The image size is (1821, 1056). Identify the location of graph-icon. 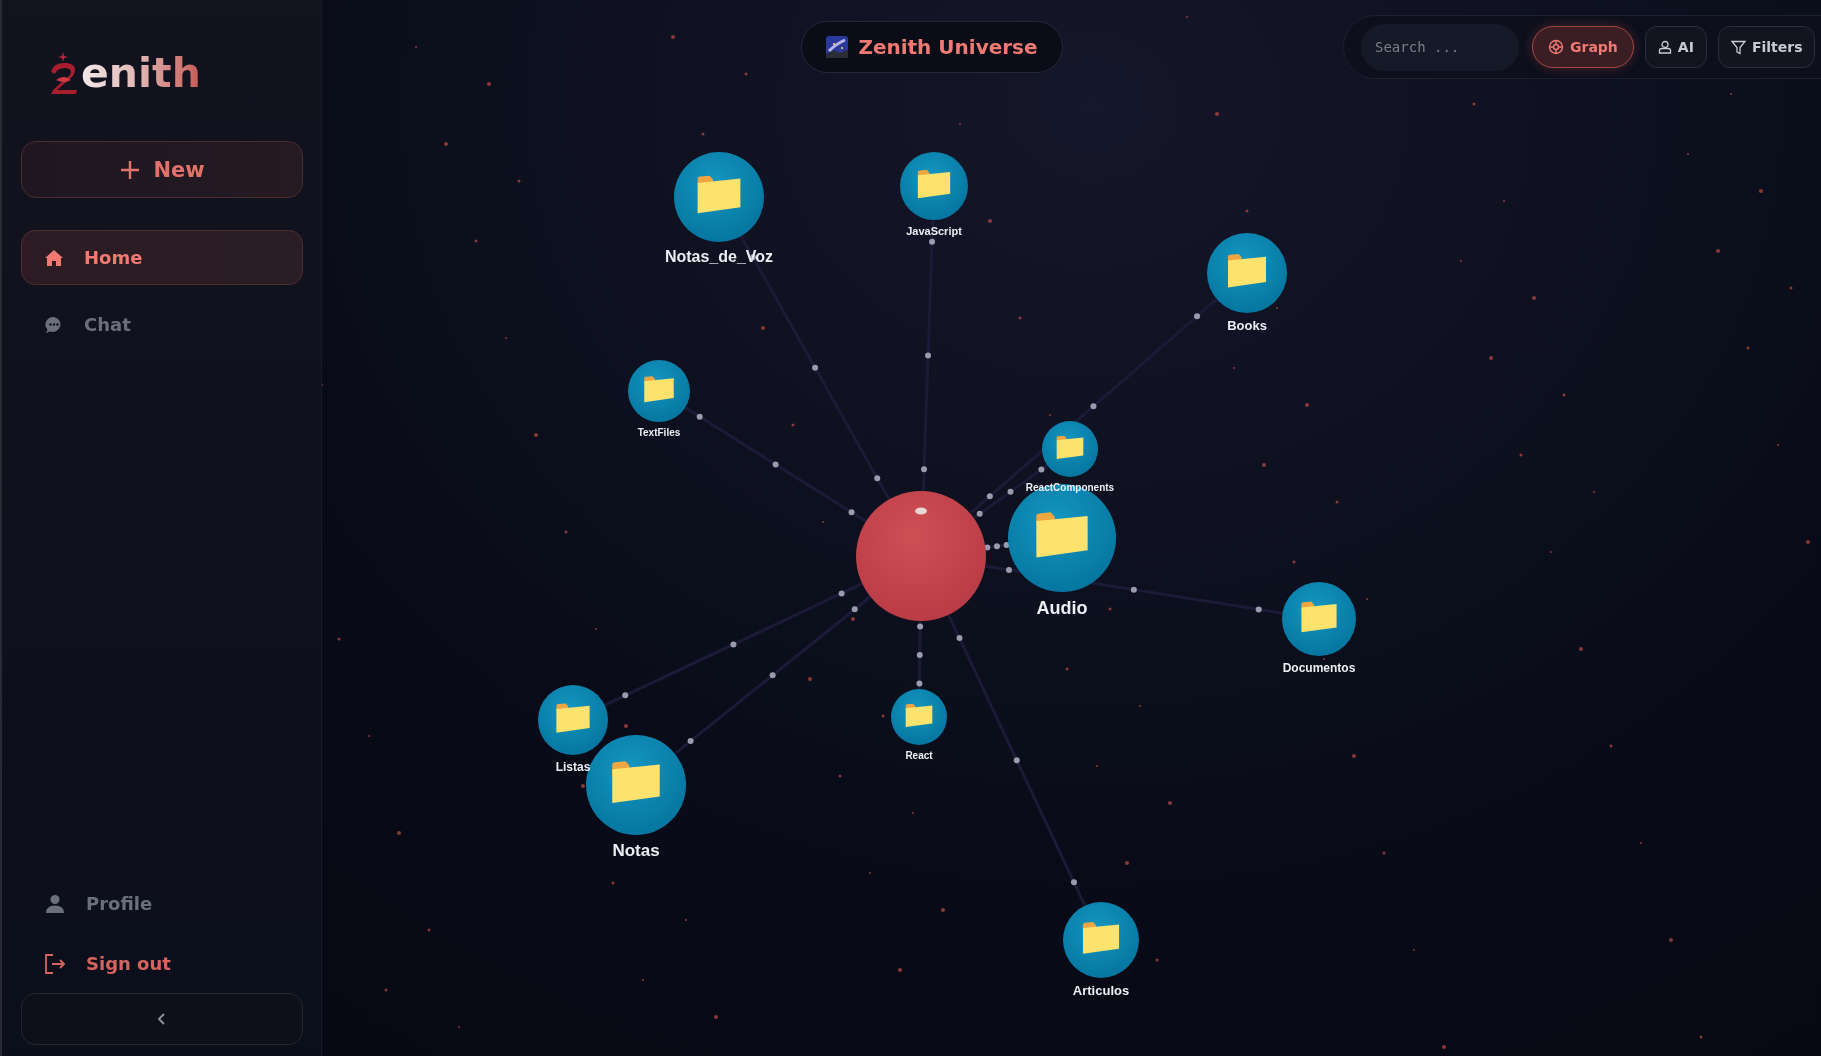
(1556, 47).